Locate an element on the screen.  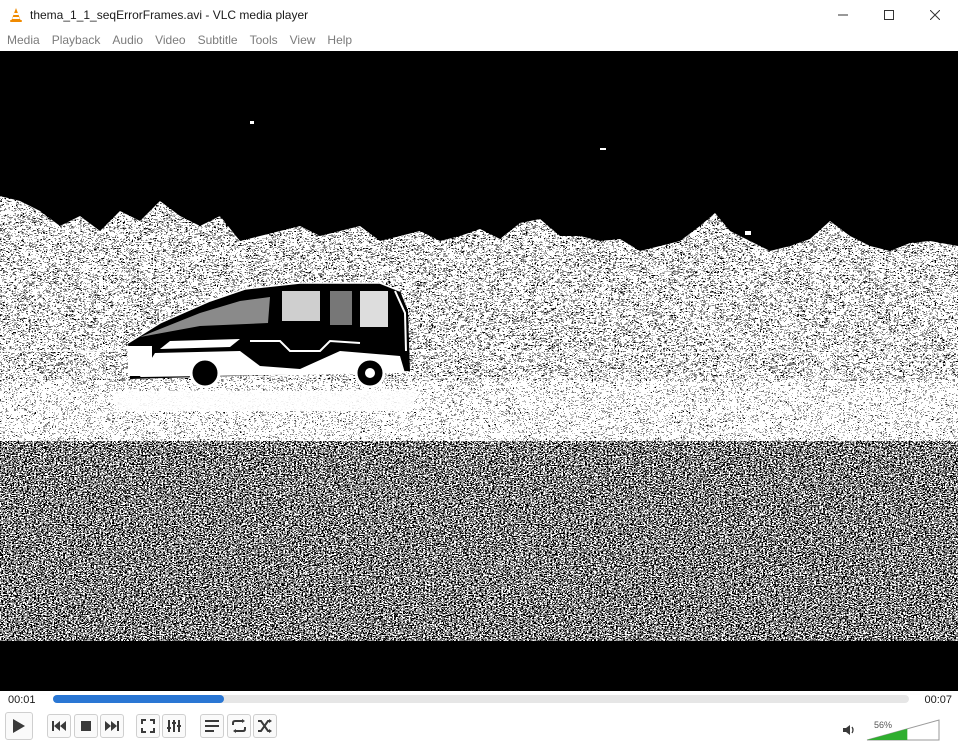
window-controls is located at coordinates (889, 15).